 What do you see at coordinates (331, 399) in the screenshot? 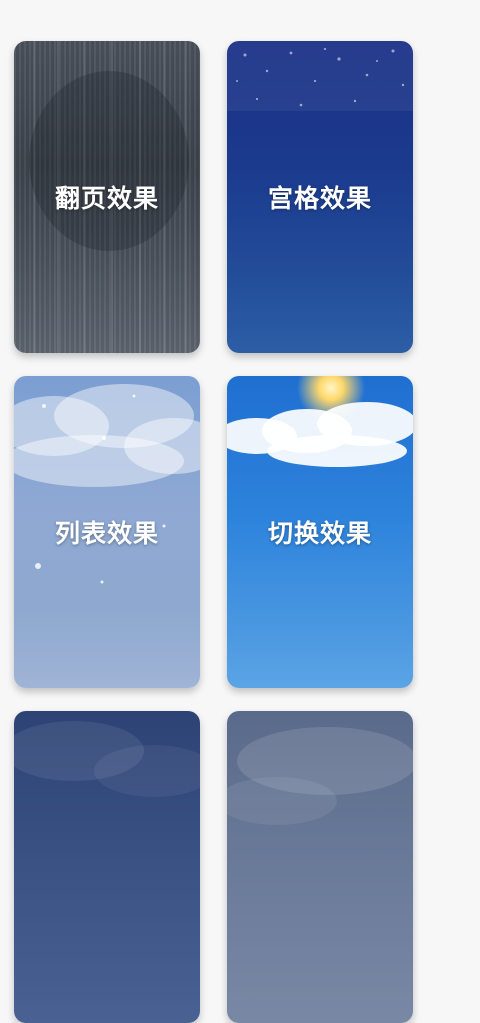
I see `sun-icon` at bounding box center [331, 399].